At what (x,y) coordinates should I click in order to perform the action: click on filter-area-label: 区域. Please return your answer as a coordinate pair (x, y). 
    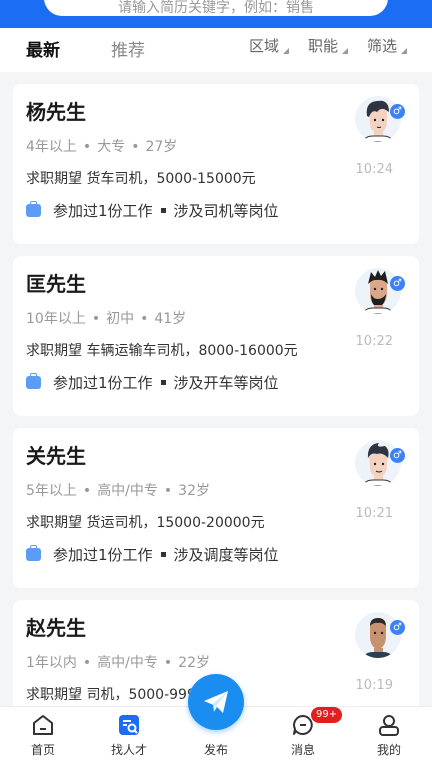
    Looking at the image, I should click on (264, 46).